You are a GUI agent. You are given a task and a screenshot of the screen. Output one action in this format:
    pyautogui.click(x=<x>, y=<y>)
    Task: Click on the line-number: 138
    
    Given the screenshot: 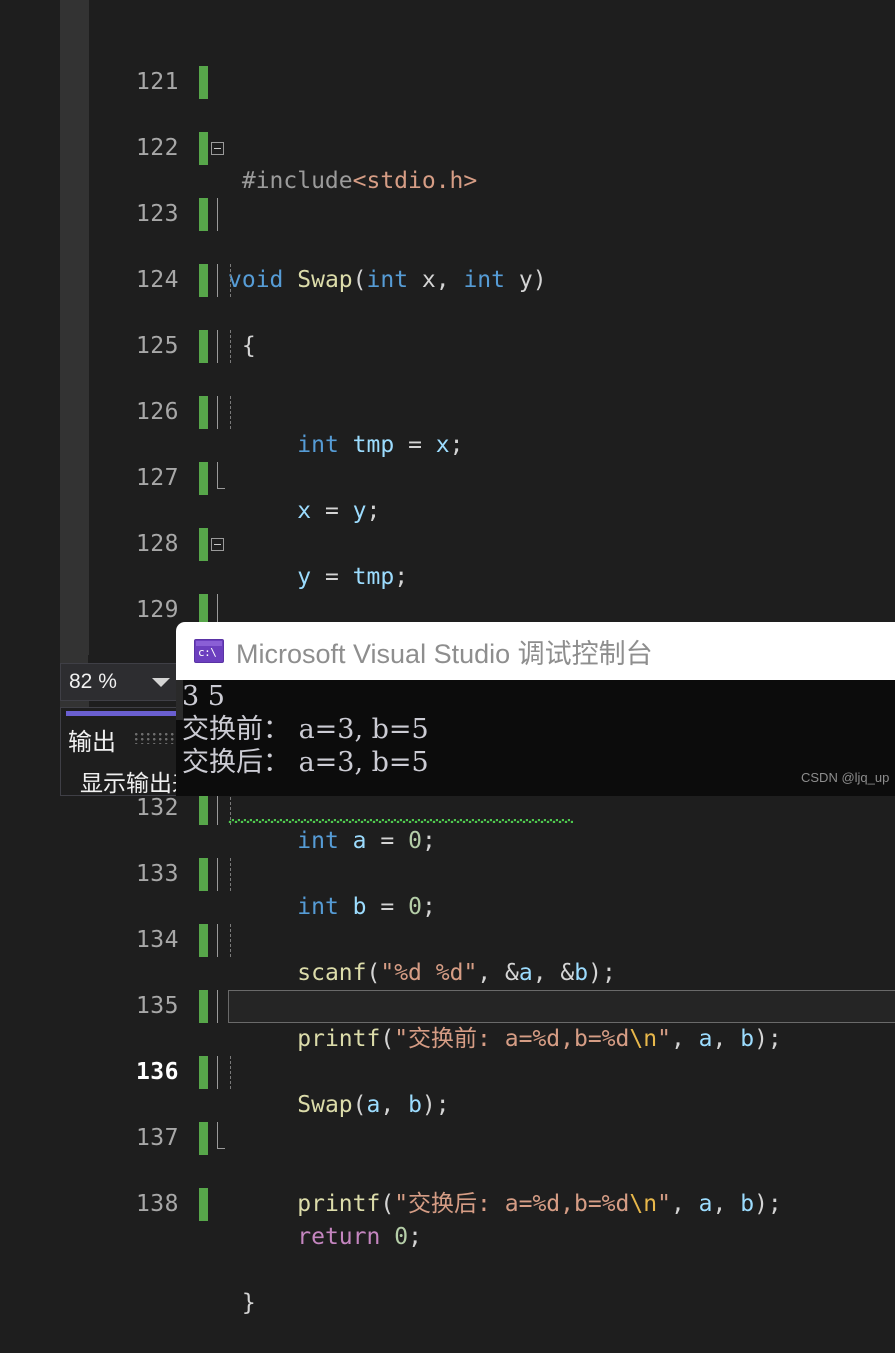 What is the action you would take?
    pyautogui.click(x=157, y=1204)
    